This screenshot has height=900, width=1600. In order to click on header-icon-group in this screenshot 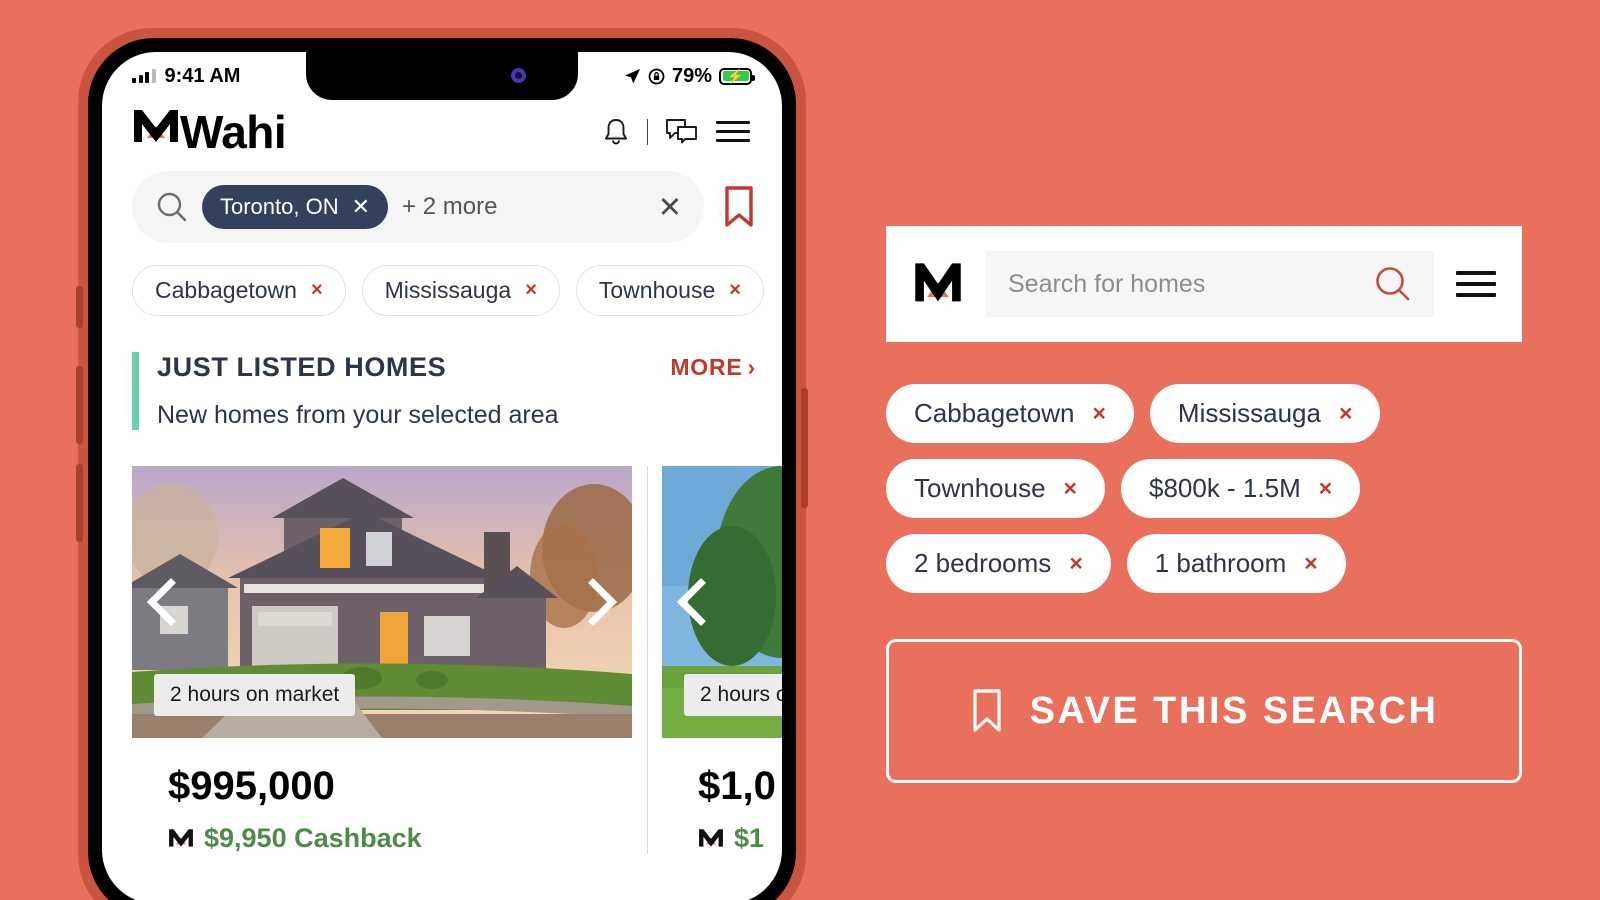, I will do `click(676, 132)`.